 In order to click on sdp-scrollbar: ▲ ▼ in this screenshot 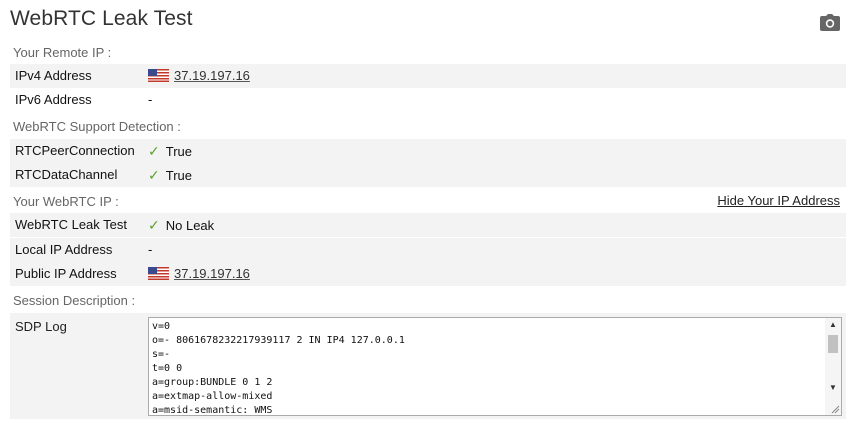, I will do `click(833, 366)`.